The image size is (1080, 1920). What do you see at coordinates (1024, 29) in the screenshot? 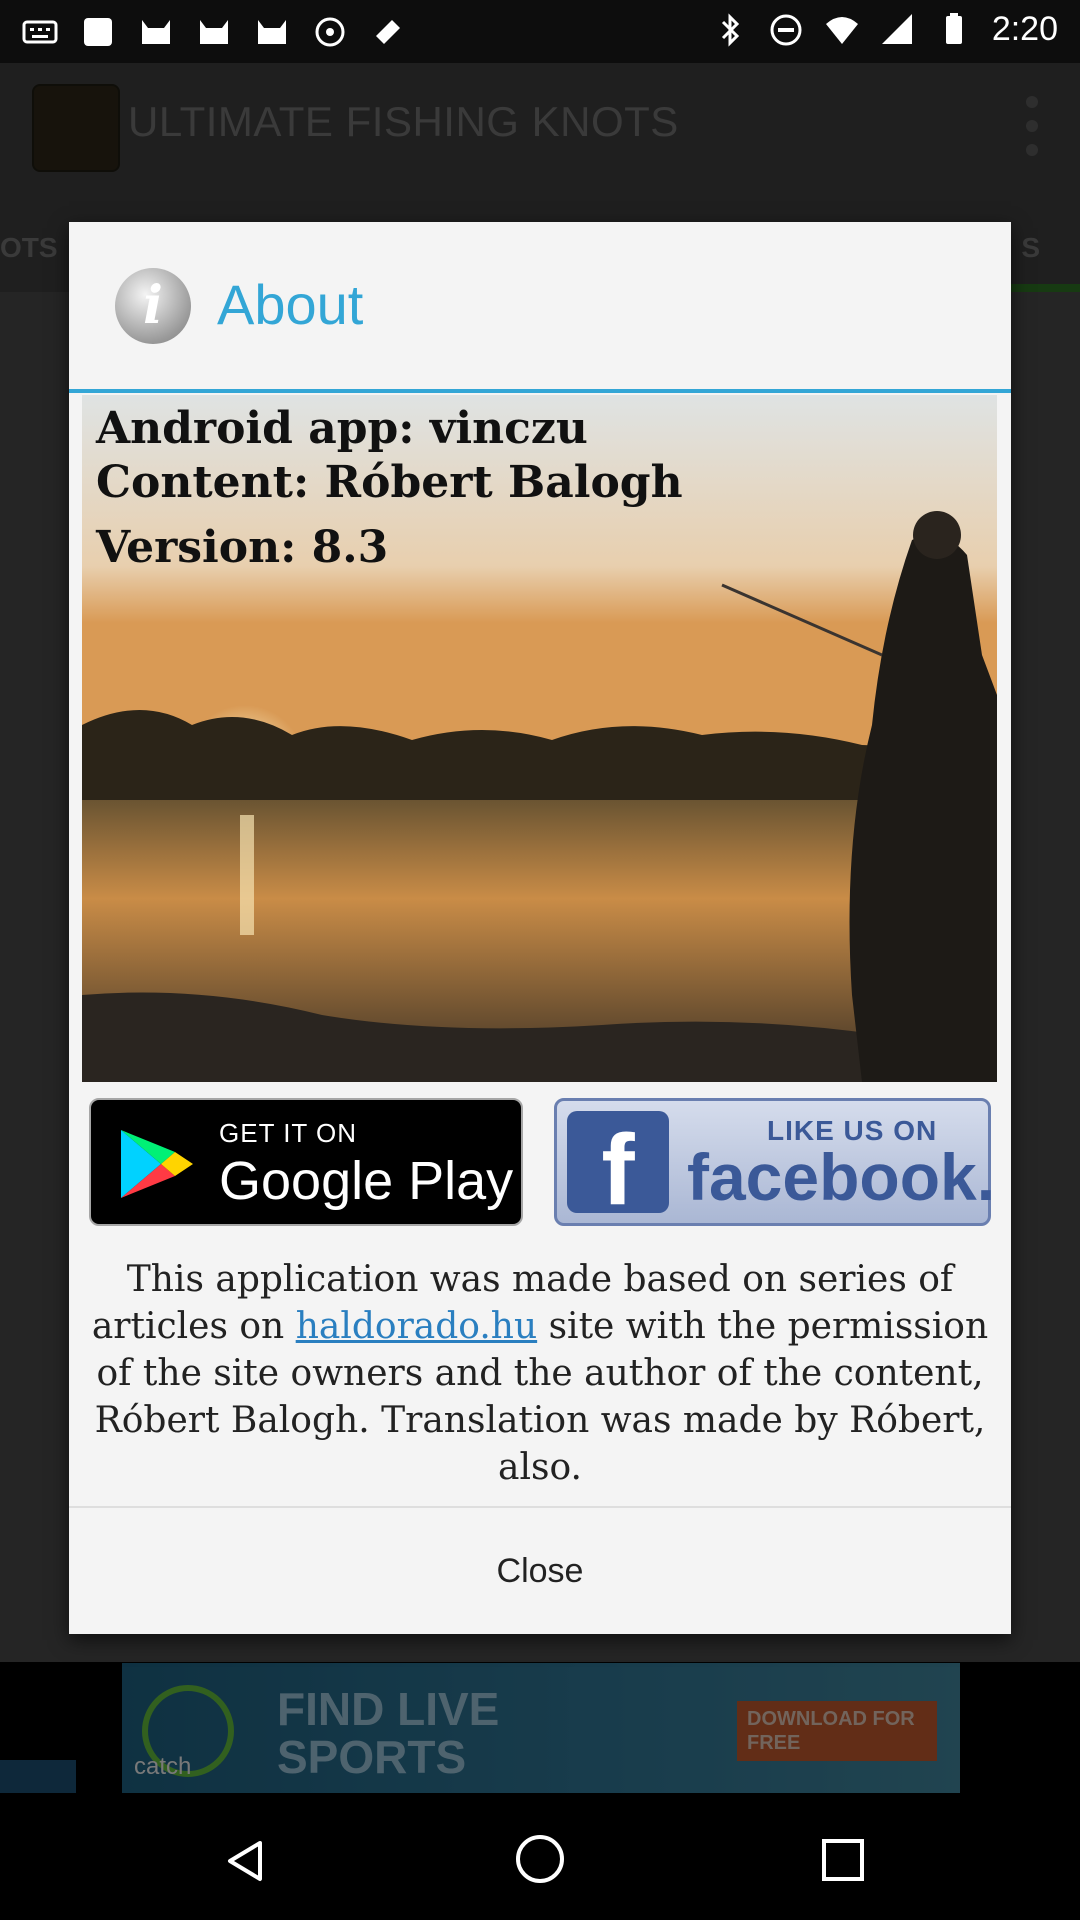
I see `clock: 2:20` at bounding box center [1024, 29].